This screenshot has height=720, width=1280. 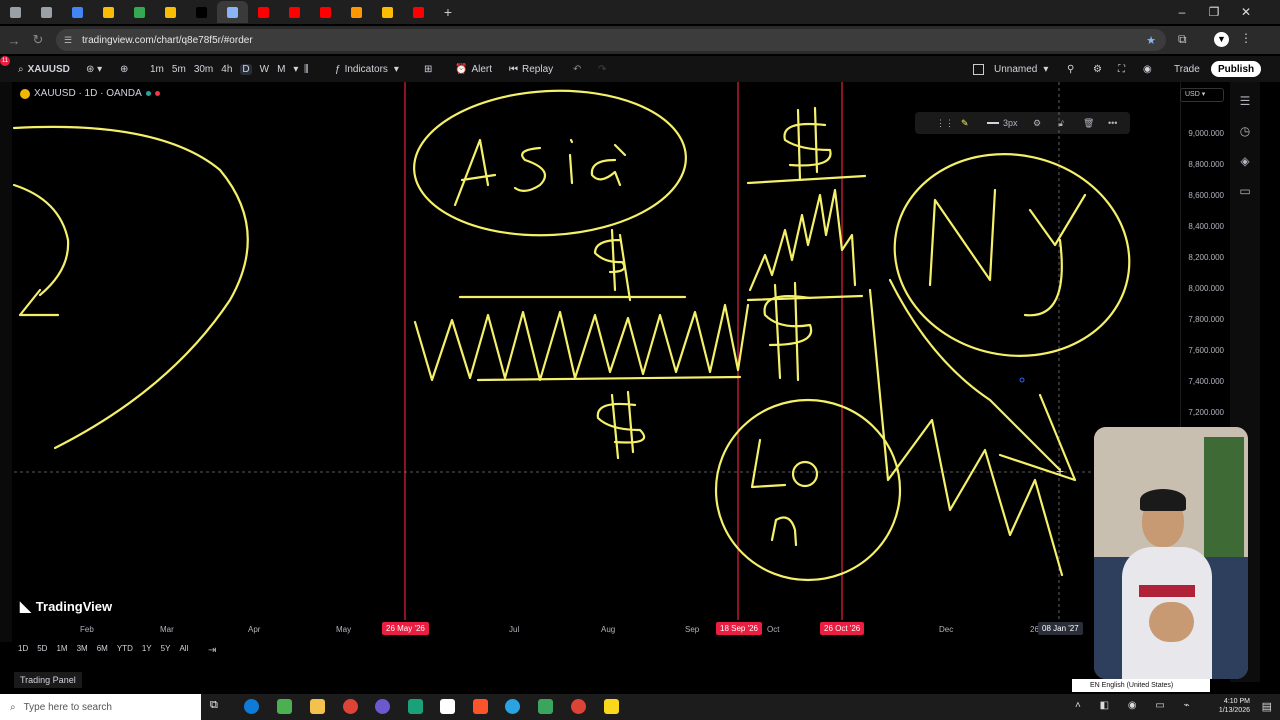 I want to click on webcam-shirt-stripe, so click(x=1167, y=591).